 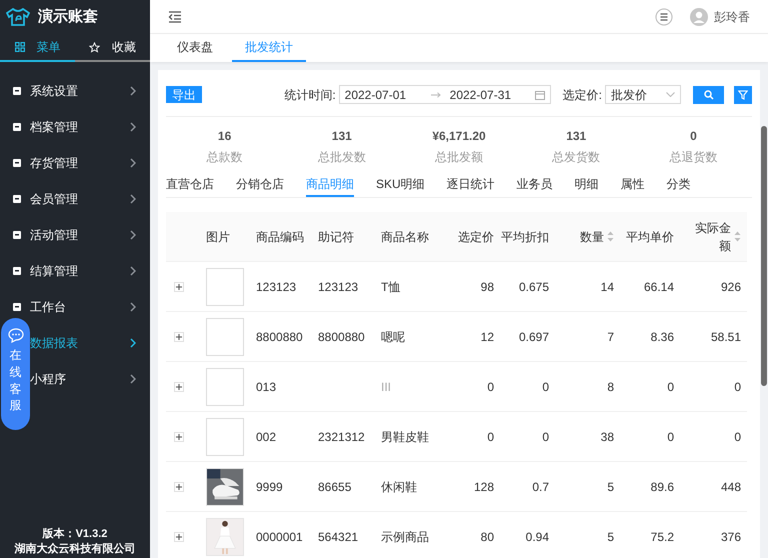 What do you see at coordinates (592, 237) in the screenshot?
I see `column-header: 数量` at bounding box center [592, 237].